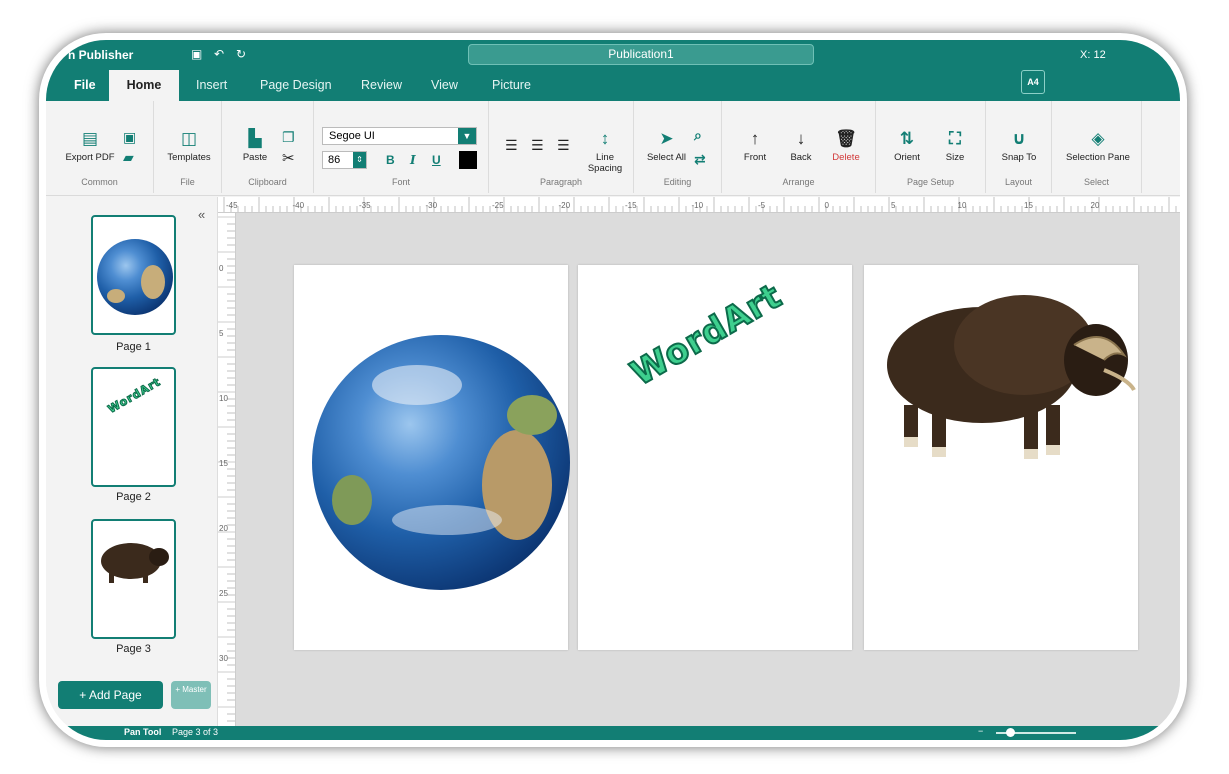 This screenshot has height=774, width=1229. I want to click on front-label: Front, so click(755, 157).